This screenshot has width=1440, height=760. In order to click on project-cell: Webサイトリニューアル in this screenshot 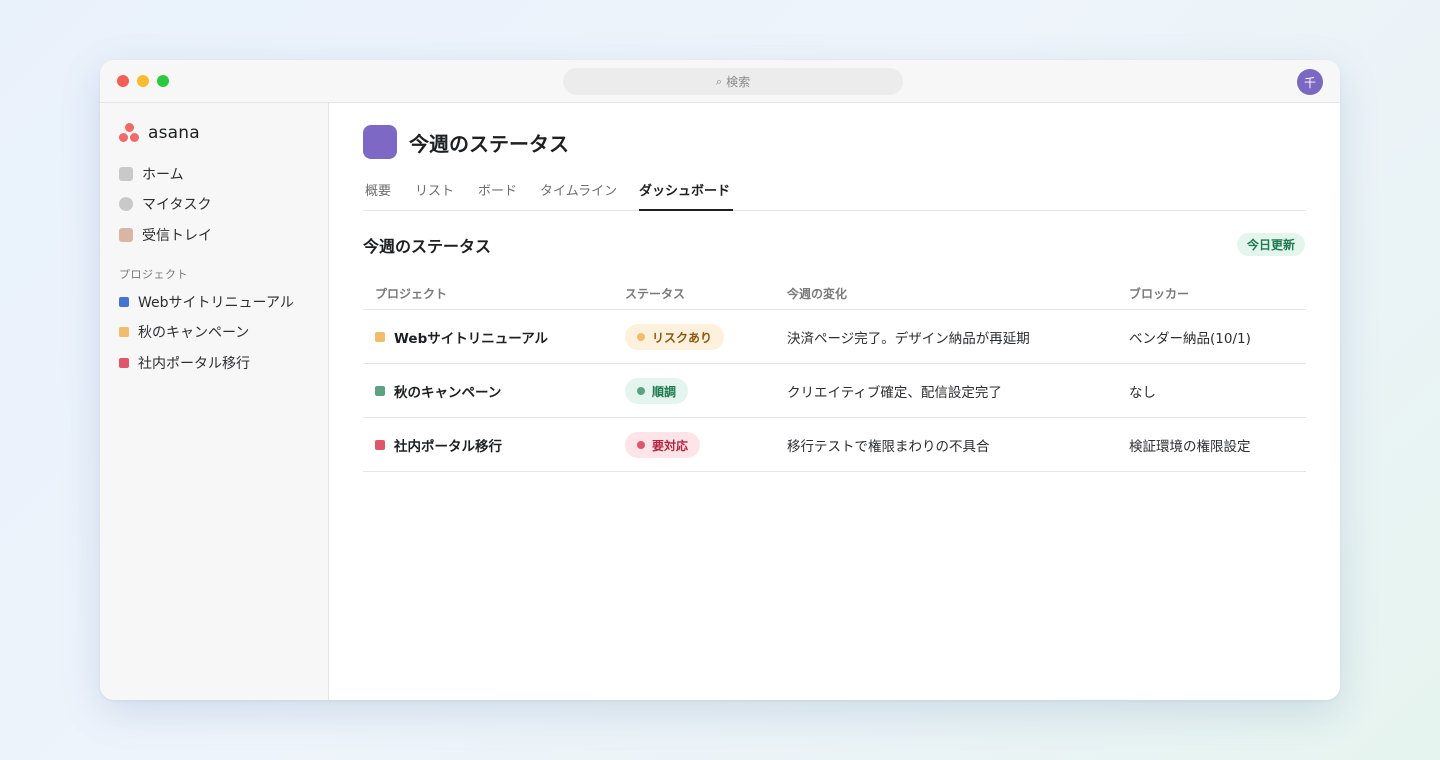, I will do `click(461, 337)`.